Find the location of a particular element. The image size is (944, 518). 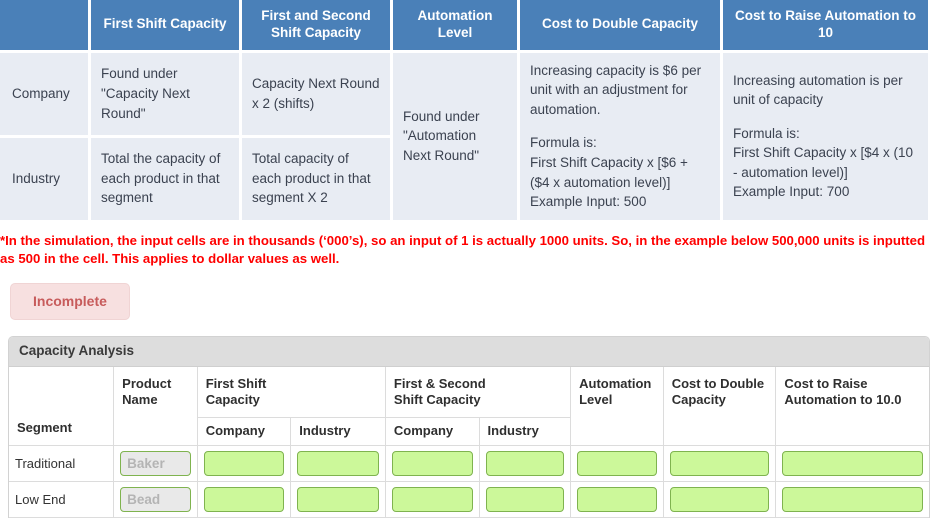

reference-header-first-and-second-shift-capacity: First and Second Shift Capacity is located at coordinates (316, 25).